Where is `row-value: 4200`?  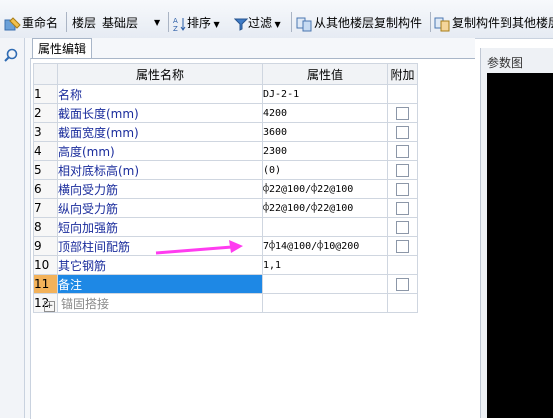
row-value: 4200 is located at coordinates (325, 113).